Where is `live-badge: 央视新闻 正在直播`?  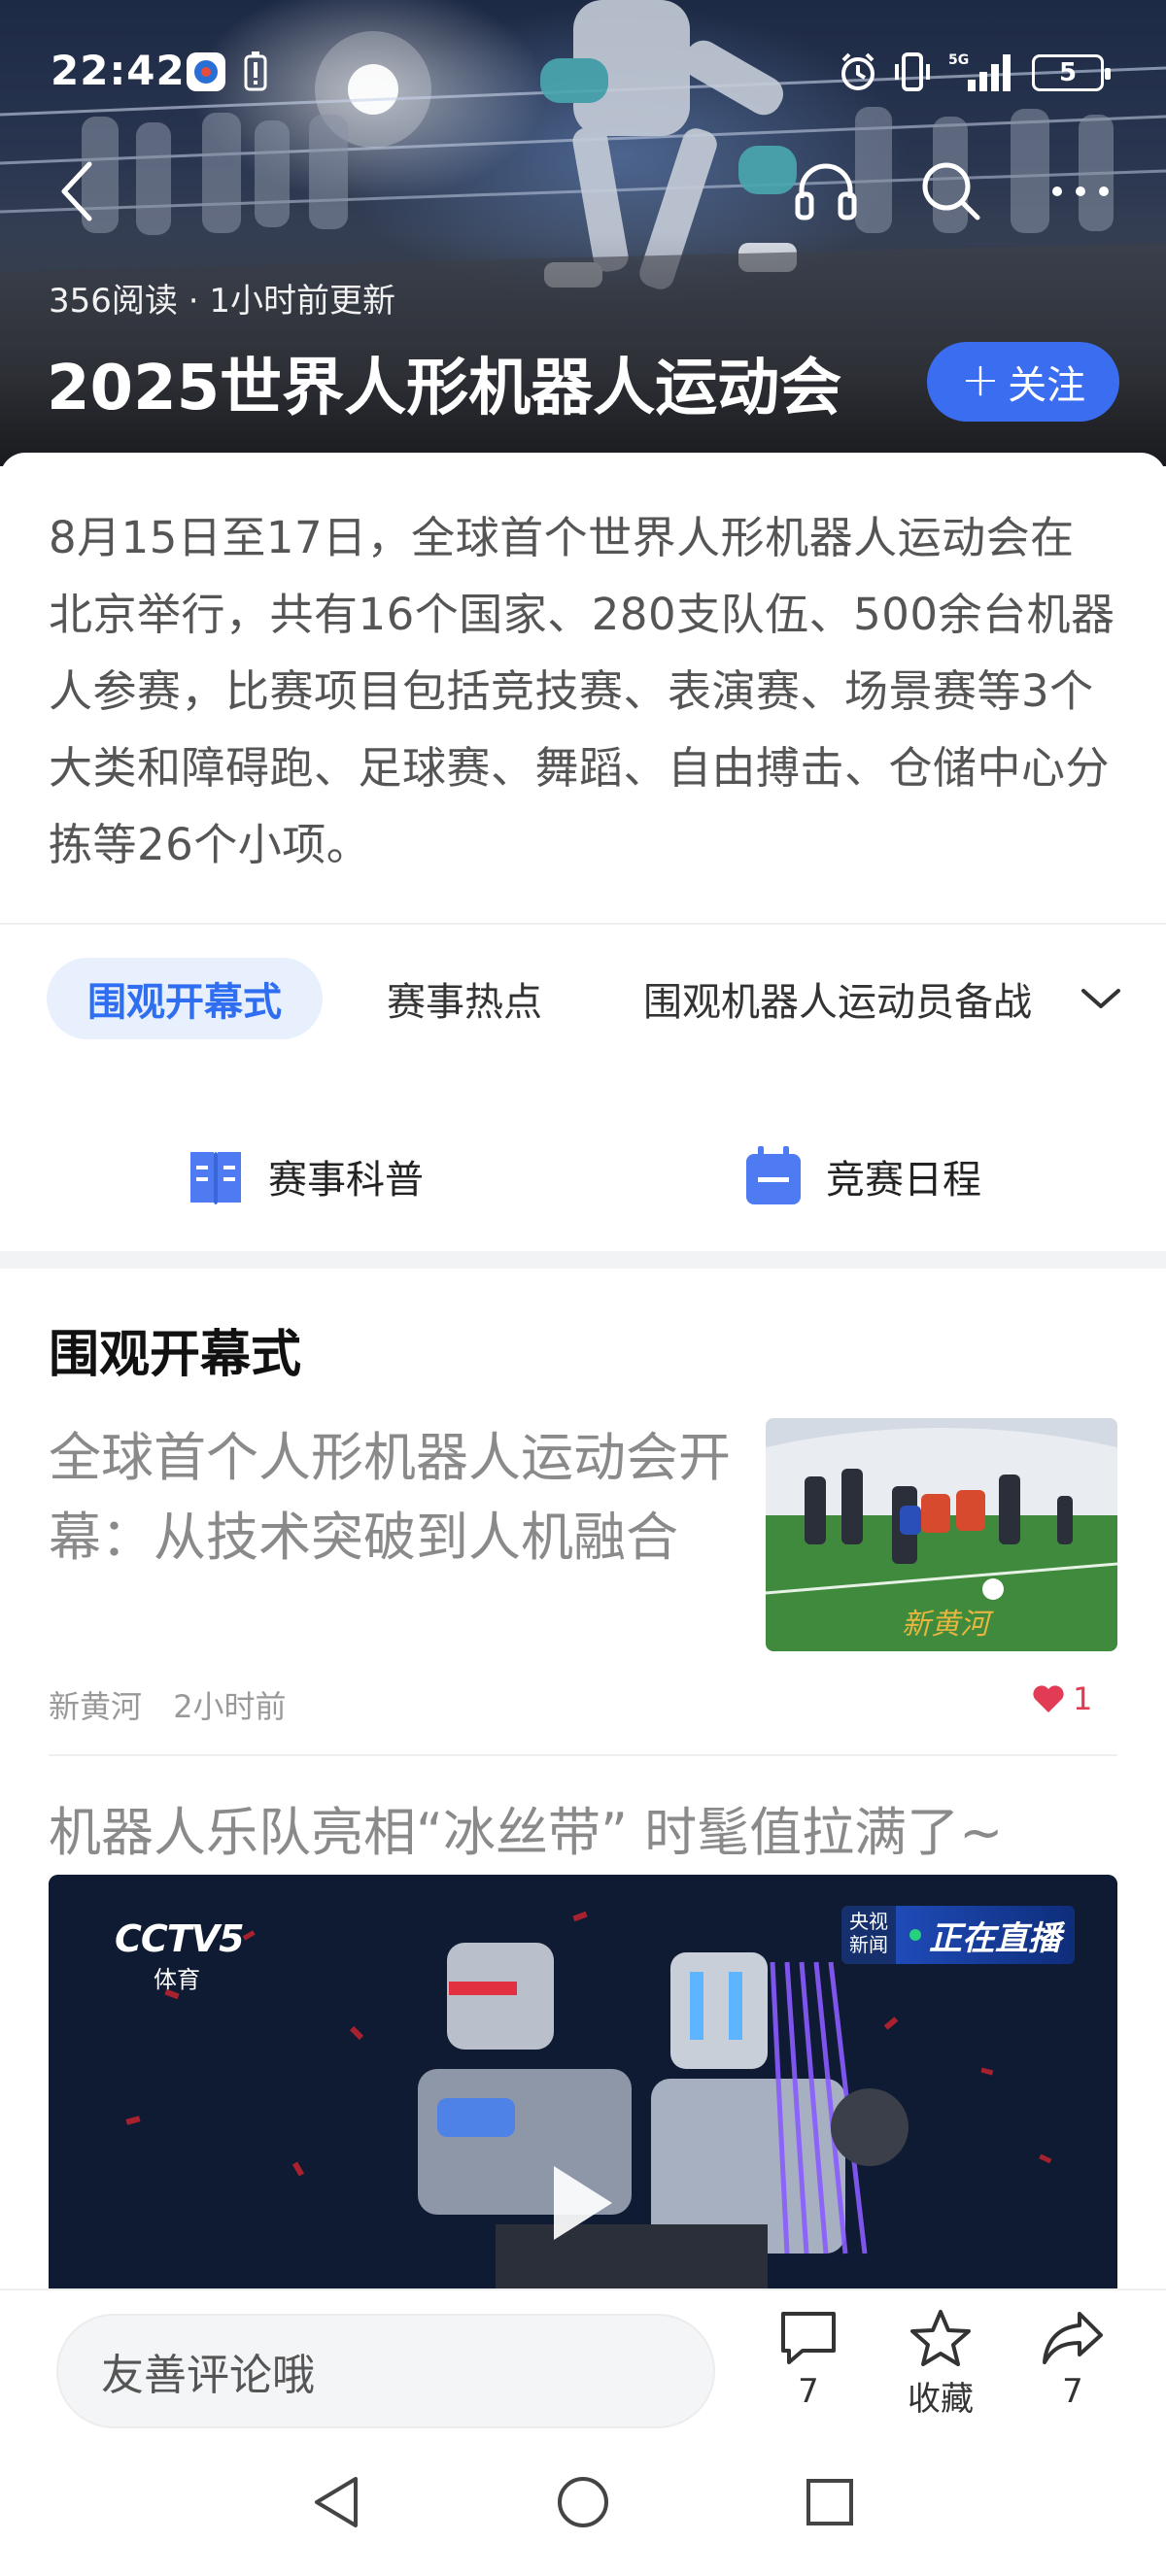 live-badge: 央视新闻 正在直播 is located at coordinates (958, 1935).